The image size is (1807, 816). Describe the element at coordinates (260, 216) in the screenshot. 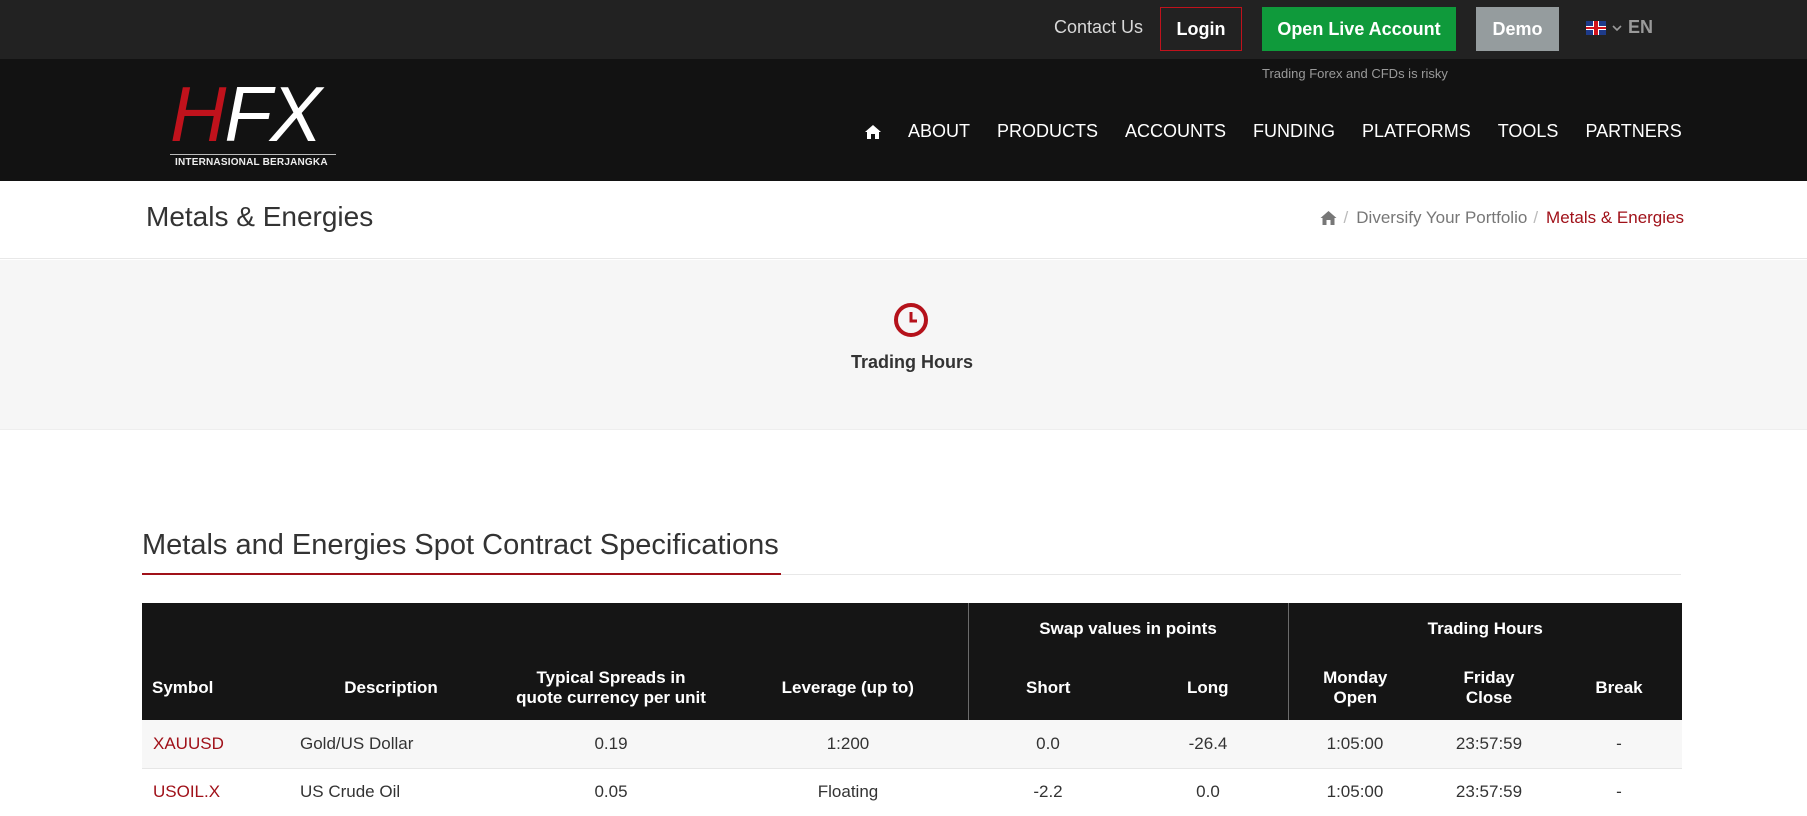

I see `page-title: Metals & Energies` at that location.